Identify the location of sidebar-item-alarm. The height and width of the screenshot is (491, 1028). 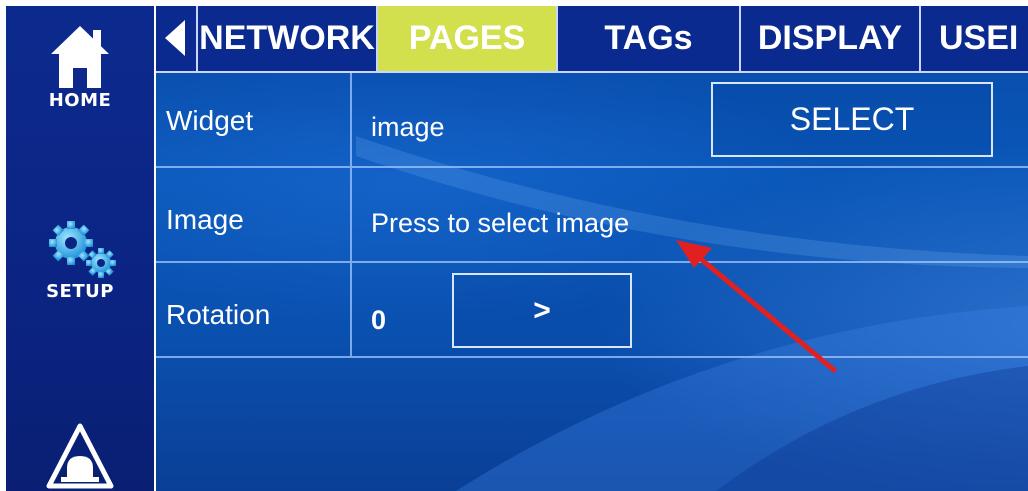
(80, 453).